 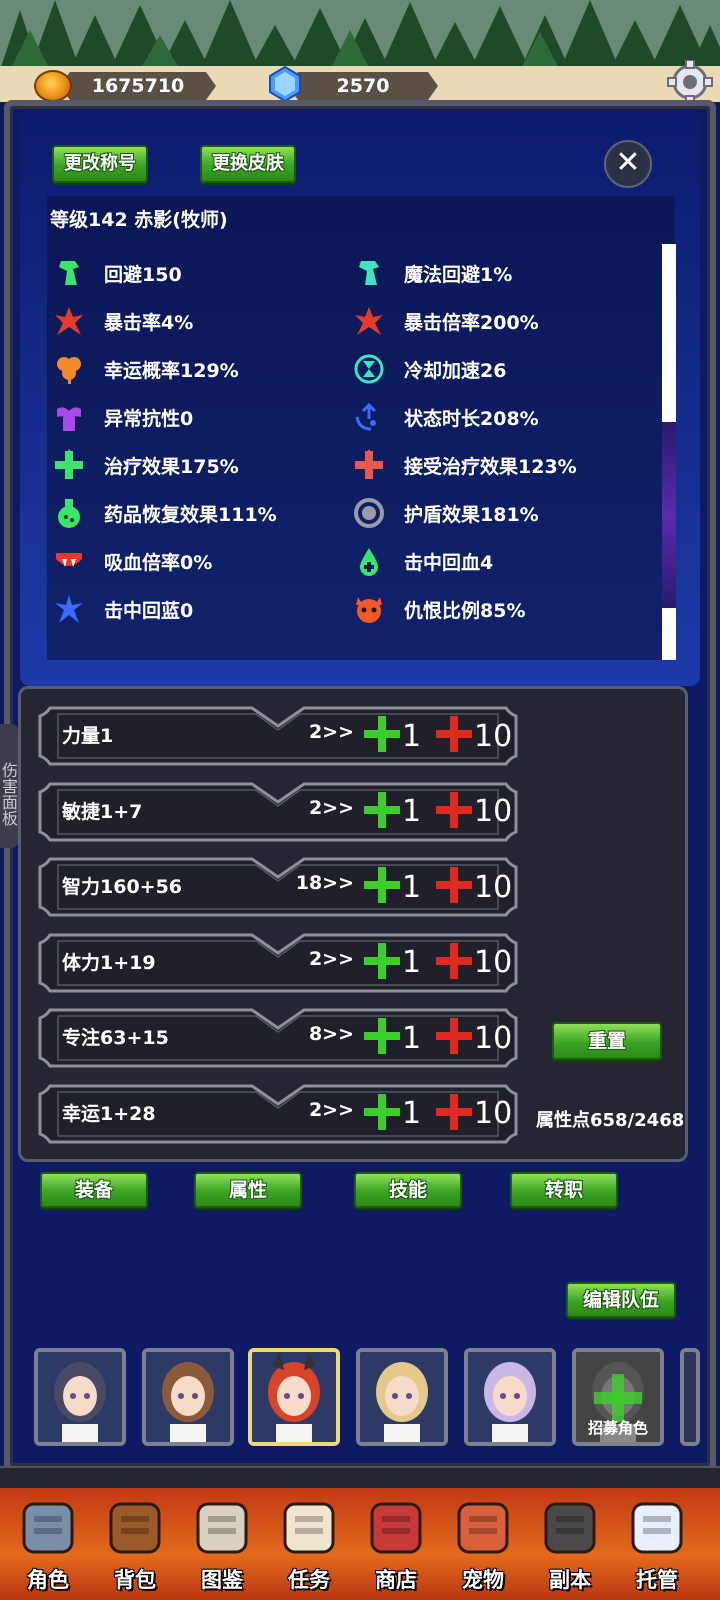 I want to click on potion-icon, so click(x=69, y=513).